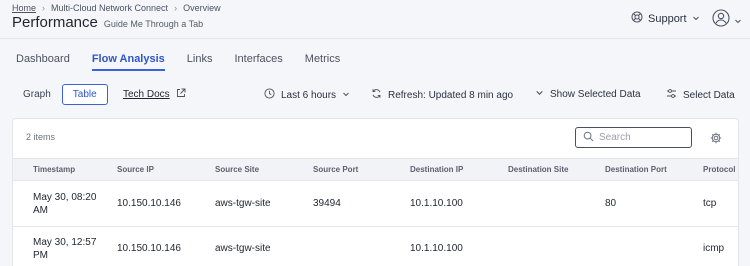 This screenshot has height=266, width=750. I want to click on tab-links: Links, so click(200, 62).